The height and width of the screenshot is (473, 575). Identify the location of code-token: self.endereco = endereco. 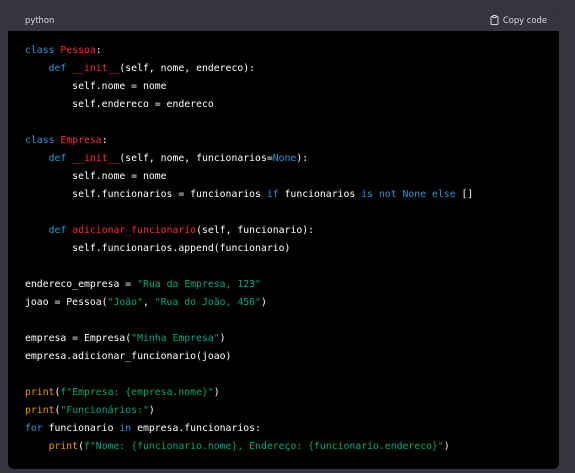
(119, 104).